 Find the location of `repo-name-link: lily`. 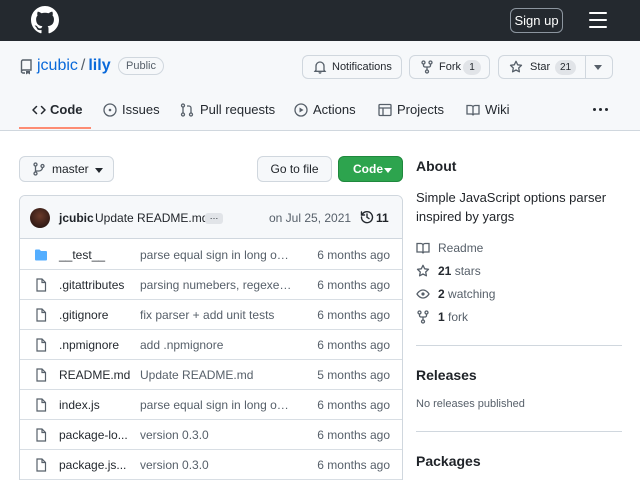

repo-name-link: lily is located at coordinates (99, 65).